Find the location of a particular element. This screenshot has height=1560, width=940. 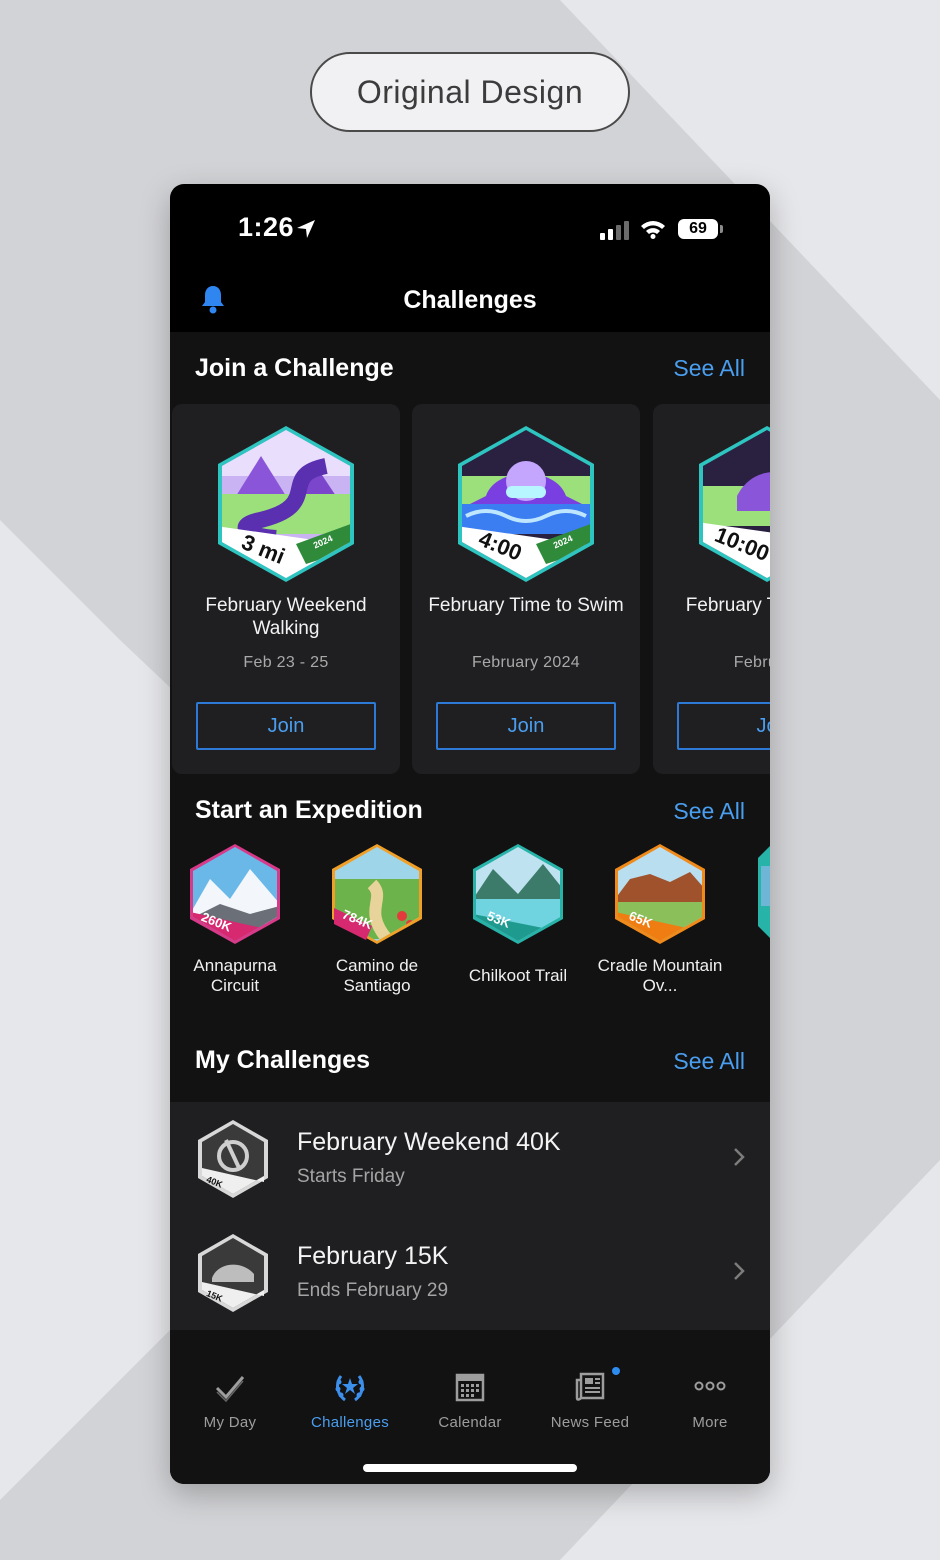

challenge-title: February Weekend 40K is located at coordinates (429, 1142).